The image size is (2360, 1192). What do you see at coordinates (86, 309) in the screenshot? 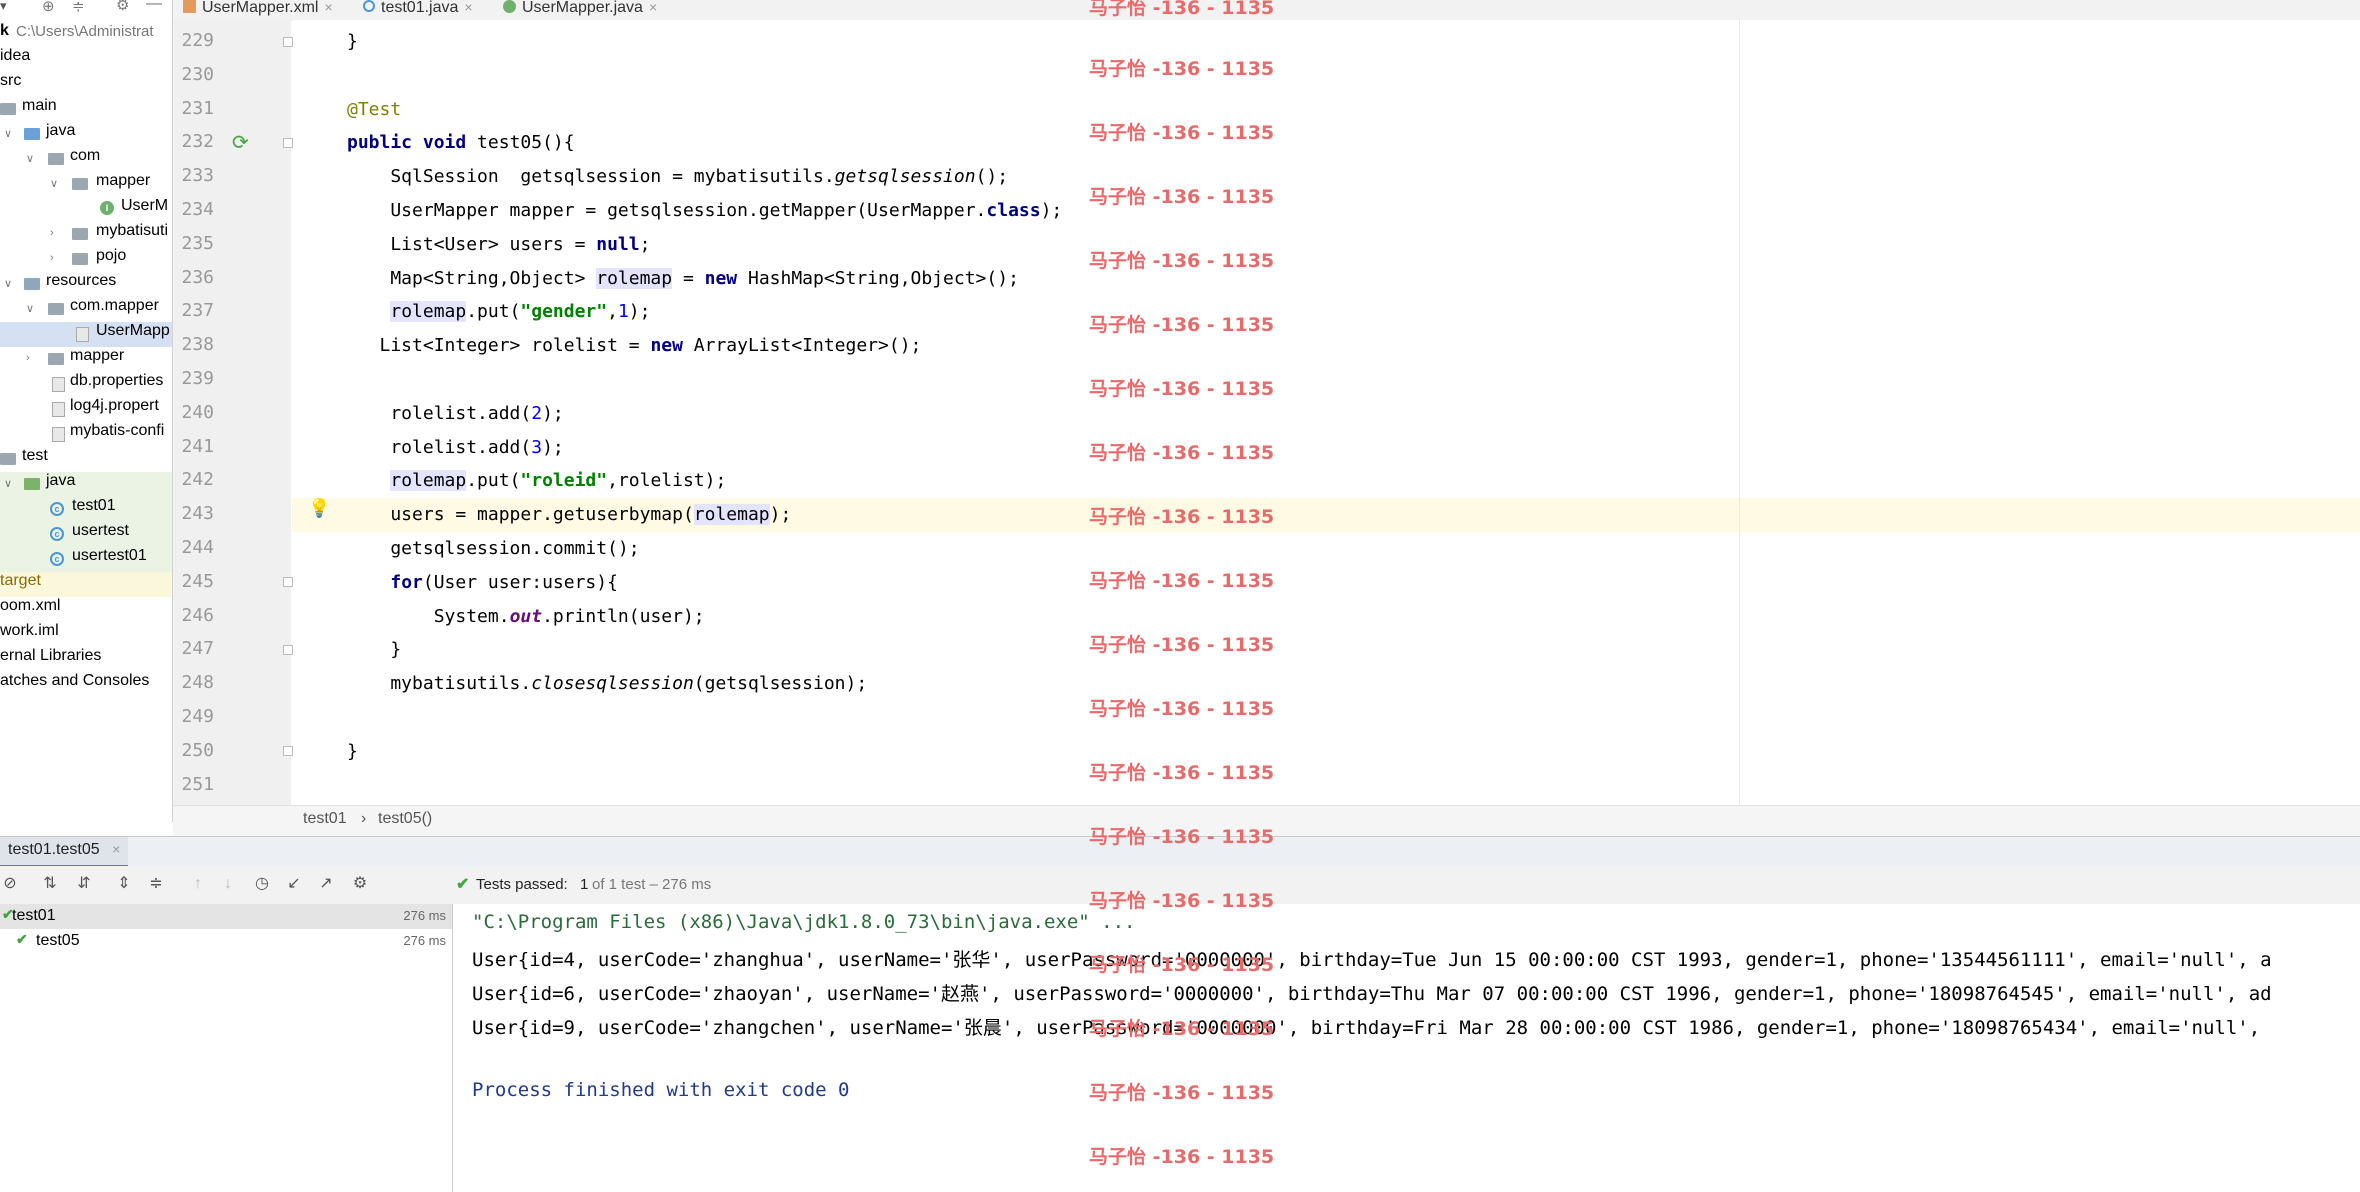
I see `tree-item-com-mapper: ∨ com.mapper` at bounding box center [86, 309].